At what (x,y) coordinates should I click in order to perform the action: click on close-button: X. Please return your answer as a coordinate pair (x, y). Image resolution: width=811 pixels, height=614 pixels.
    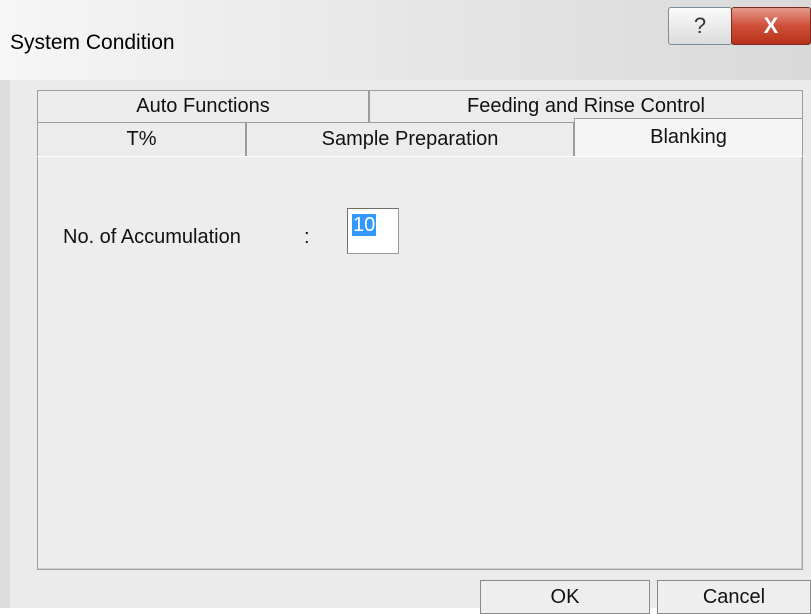
    Looking at the image, I should click on (771, 26).